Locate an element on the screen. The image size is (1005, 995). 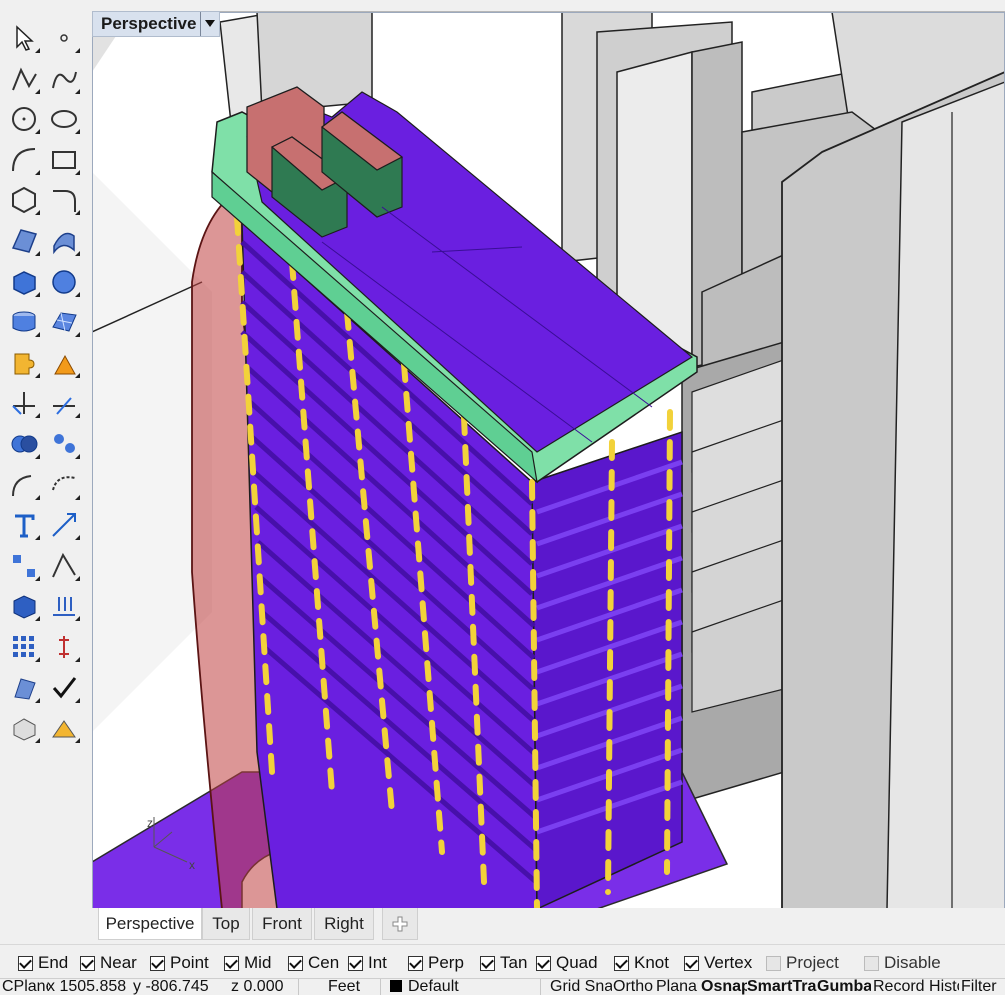
polyline-icon is located at coordinates (24, 79).